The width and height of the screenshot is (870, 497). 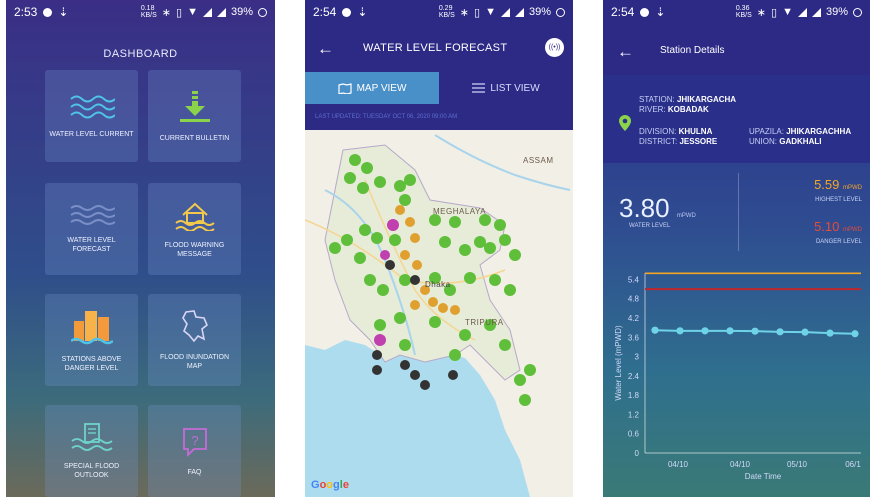 What do you see at coordinates (657, 208) in the screenshot?
I see `water-level-value: 3.80 mPWD` at bounding box center [657, 208].